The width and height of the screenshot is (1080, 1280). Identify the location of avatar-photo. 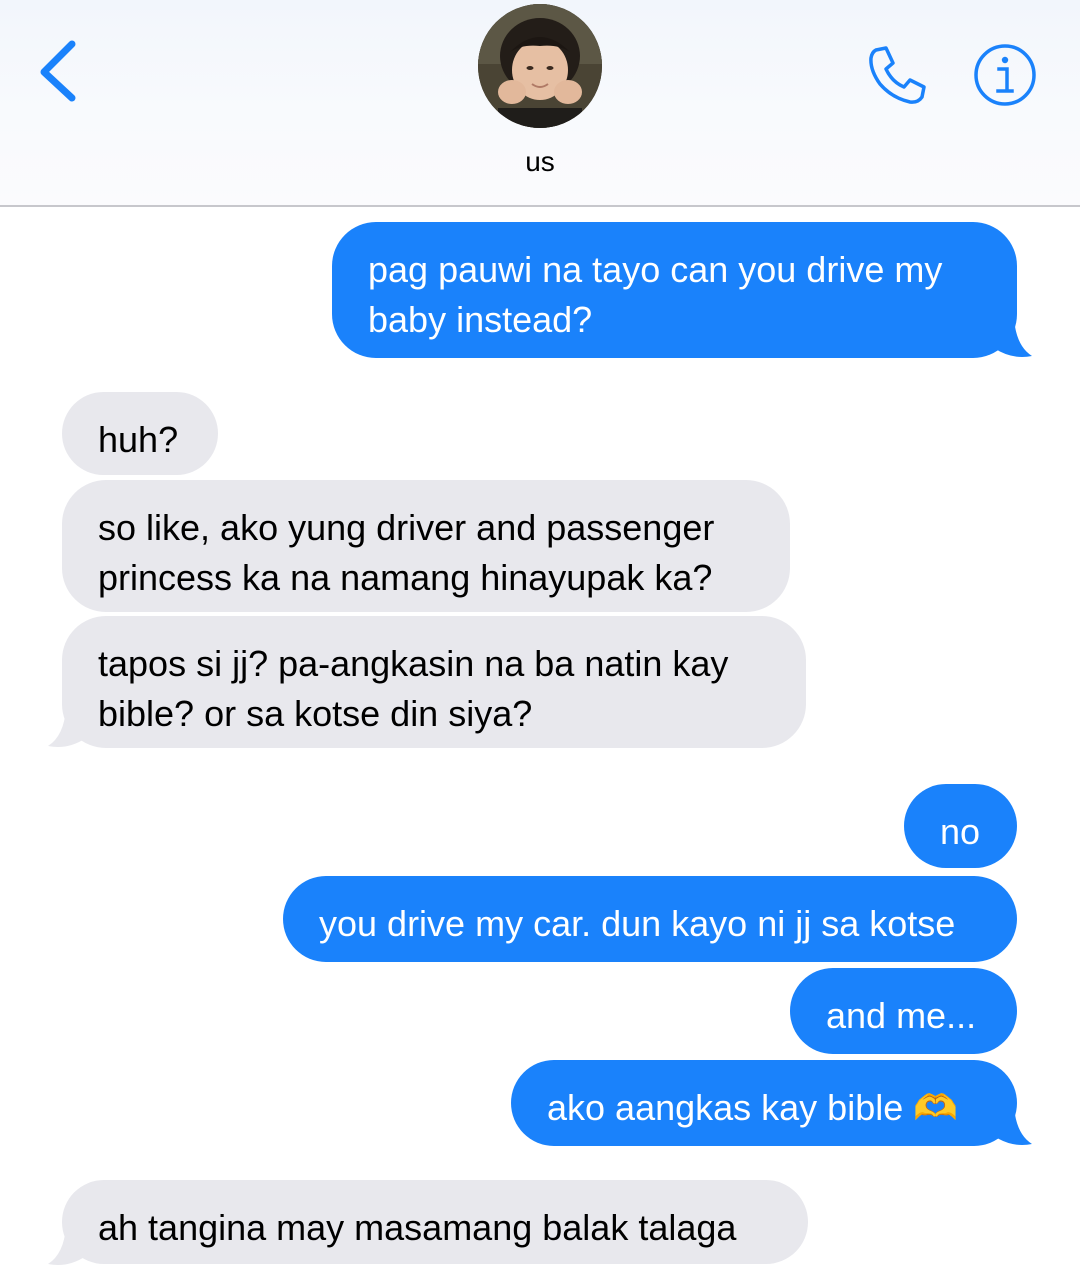
(540, 66).